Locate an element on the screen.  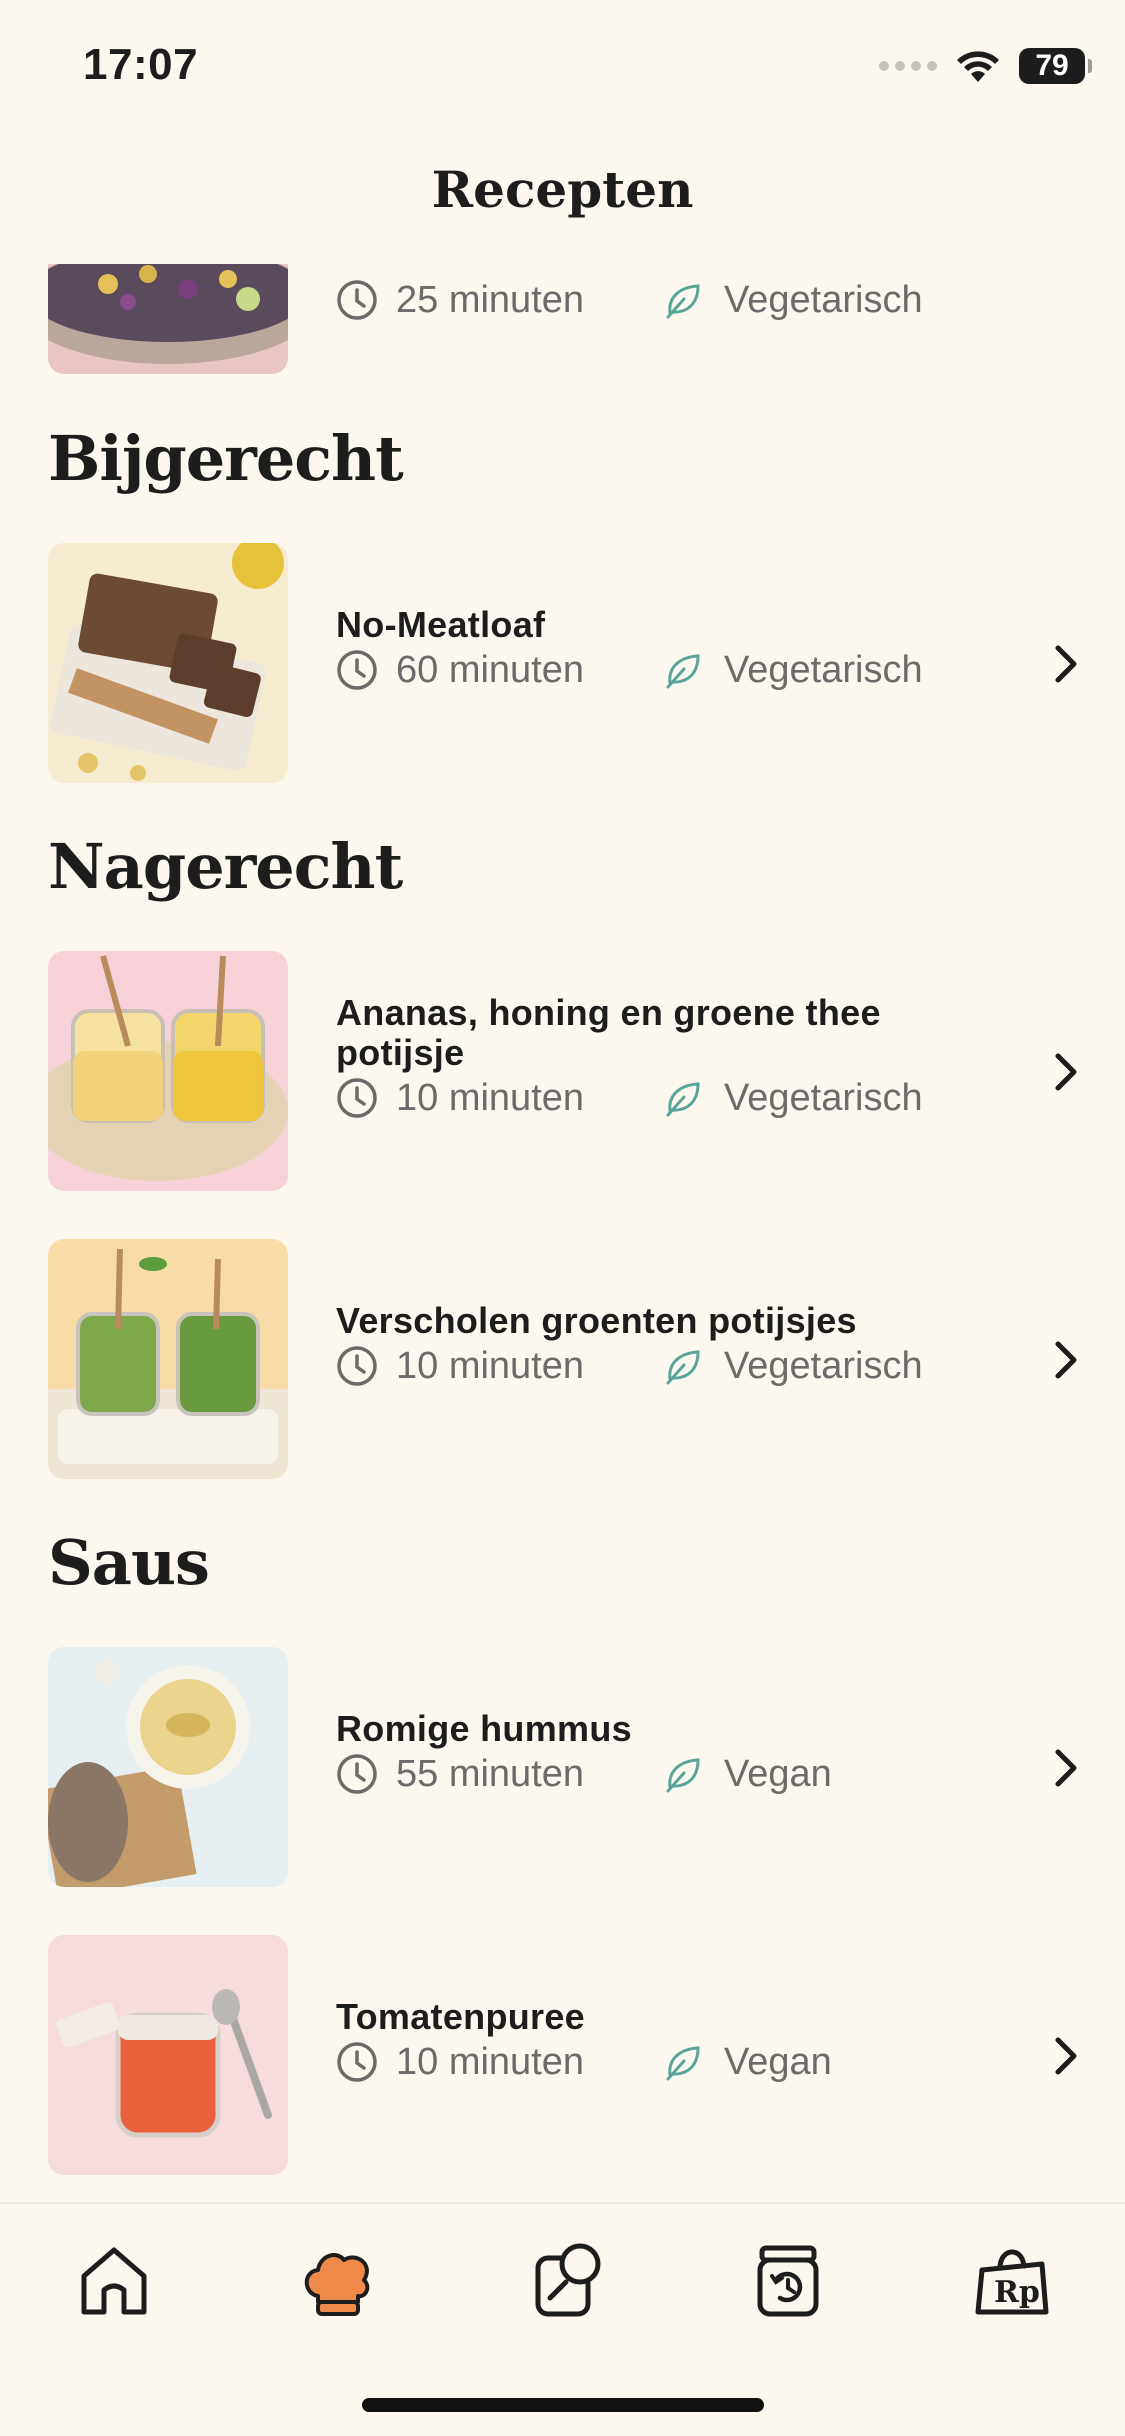
recipe-row: Romige hummus 55 minuten Vegan is located at coordinates (562, 1767).